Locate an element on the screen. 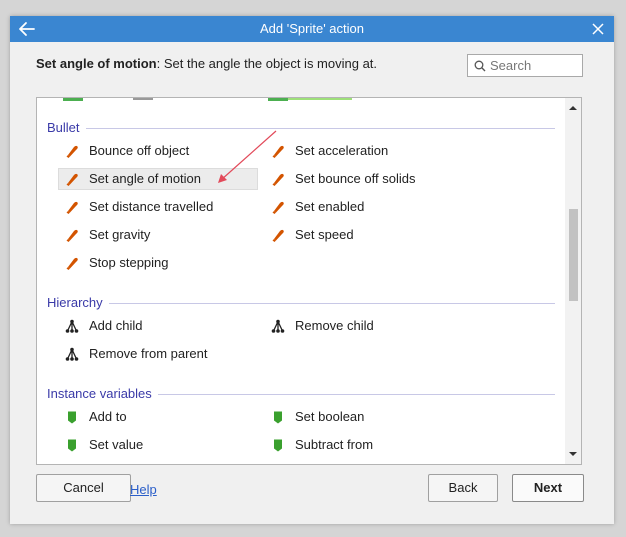  close-icon is located at coordinates (598, 29).